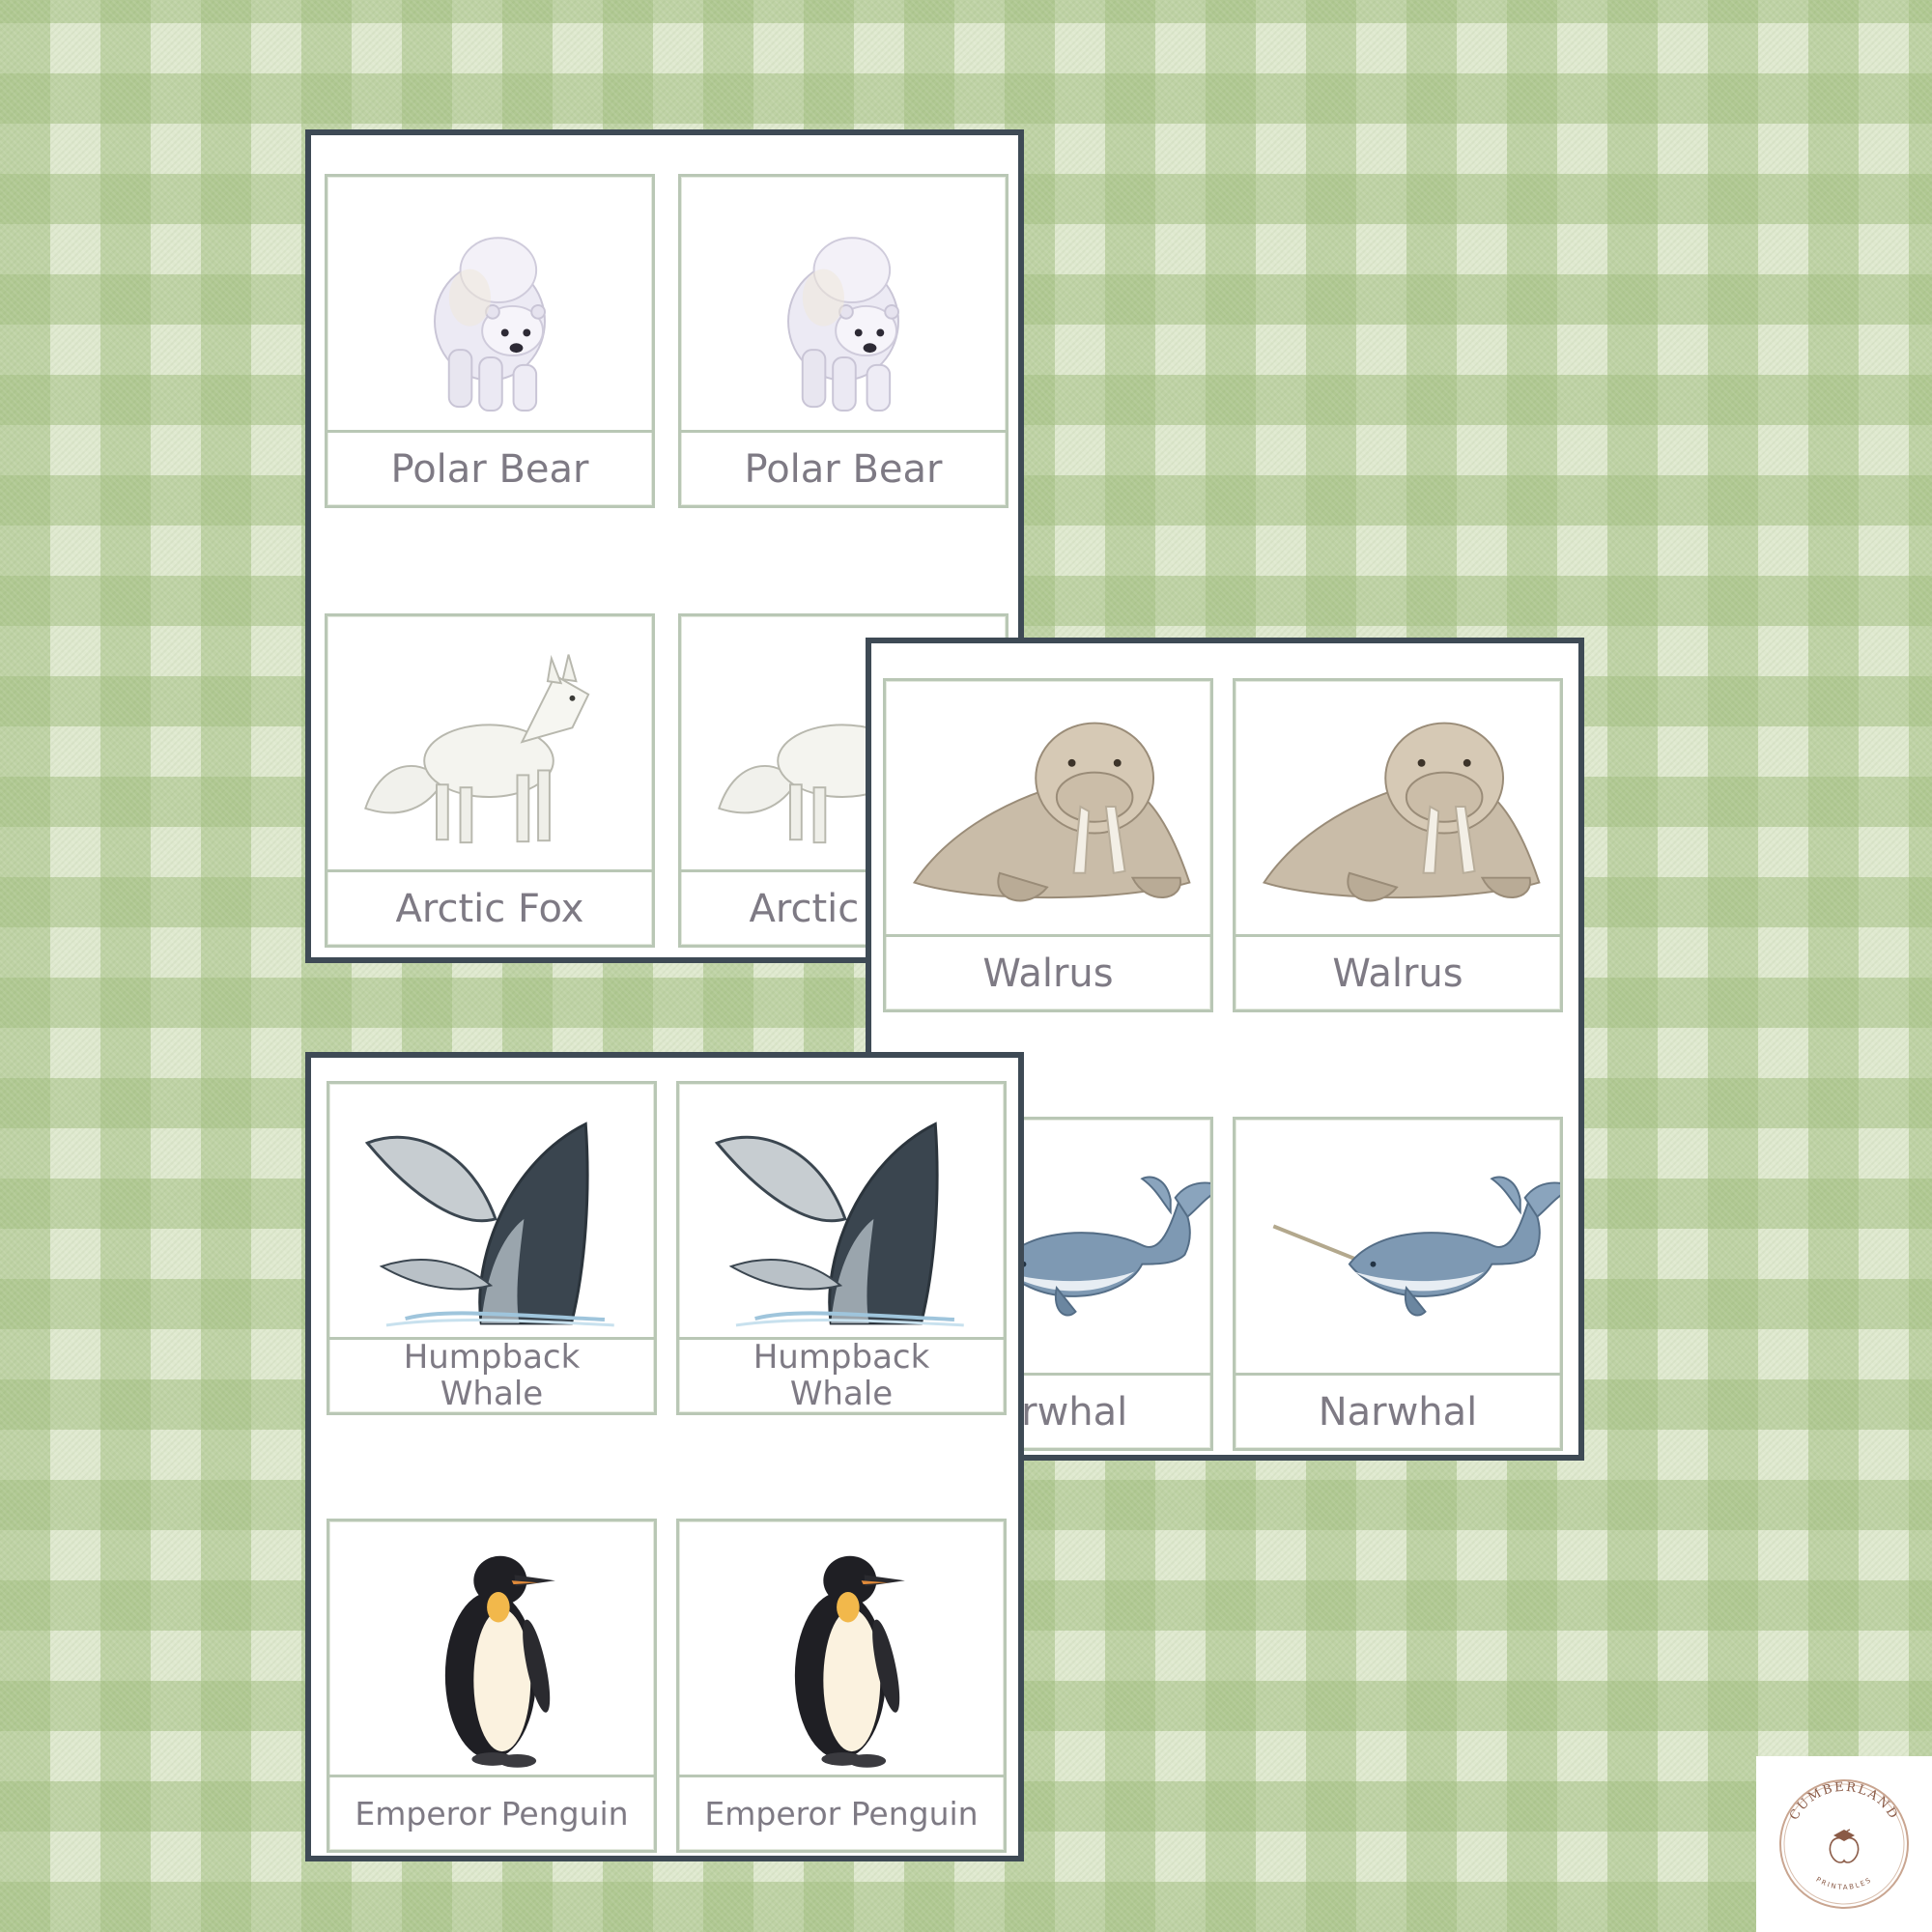  I want to click on svg-text: CUMBERLAND, so click(1844, 1801).